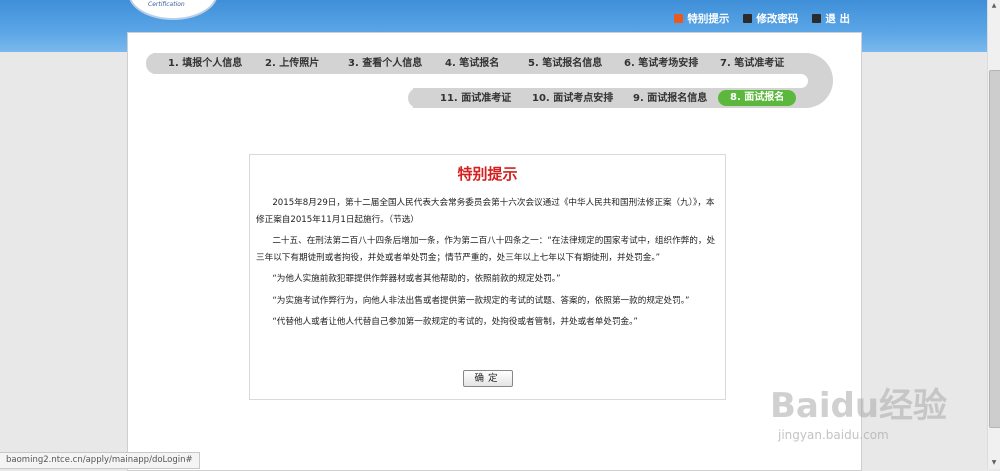 This screenshot has width=1000, height=471. I want to click on watermark-url: jingyan.baidu.com, so click(833, 435).